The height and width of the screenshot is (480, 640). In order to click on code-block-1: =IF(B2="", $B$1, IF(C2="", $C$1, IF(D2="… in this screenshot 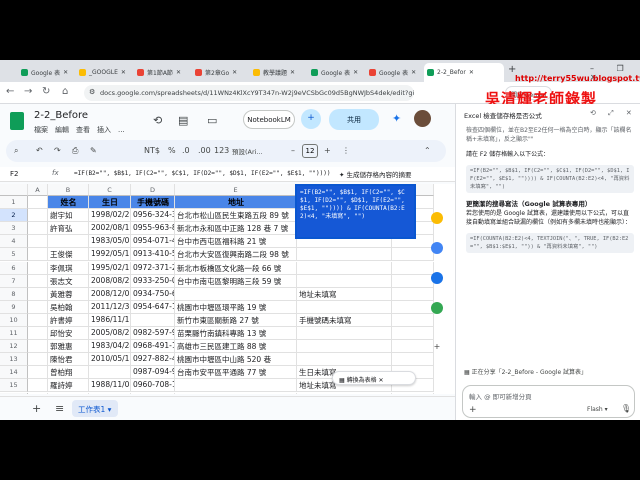, I will do `click(550, 179)`.